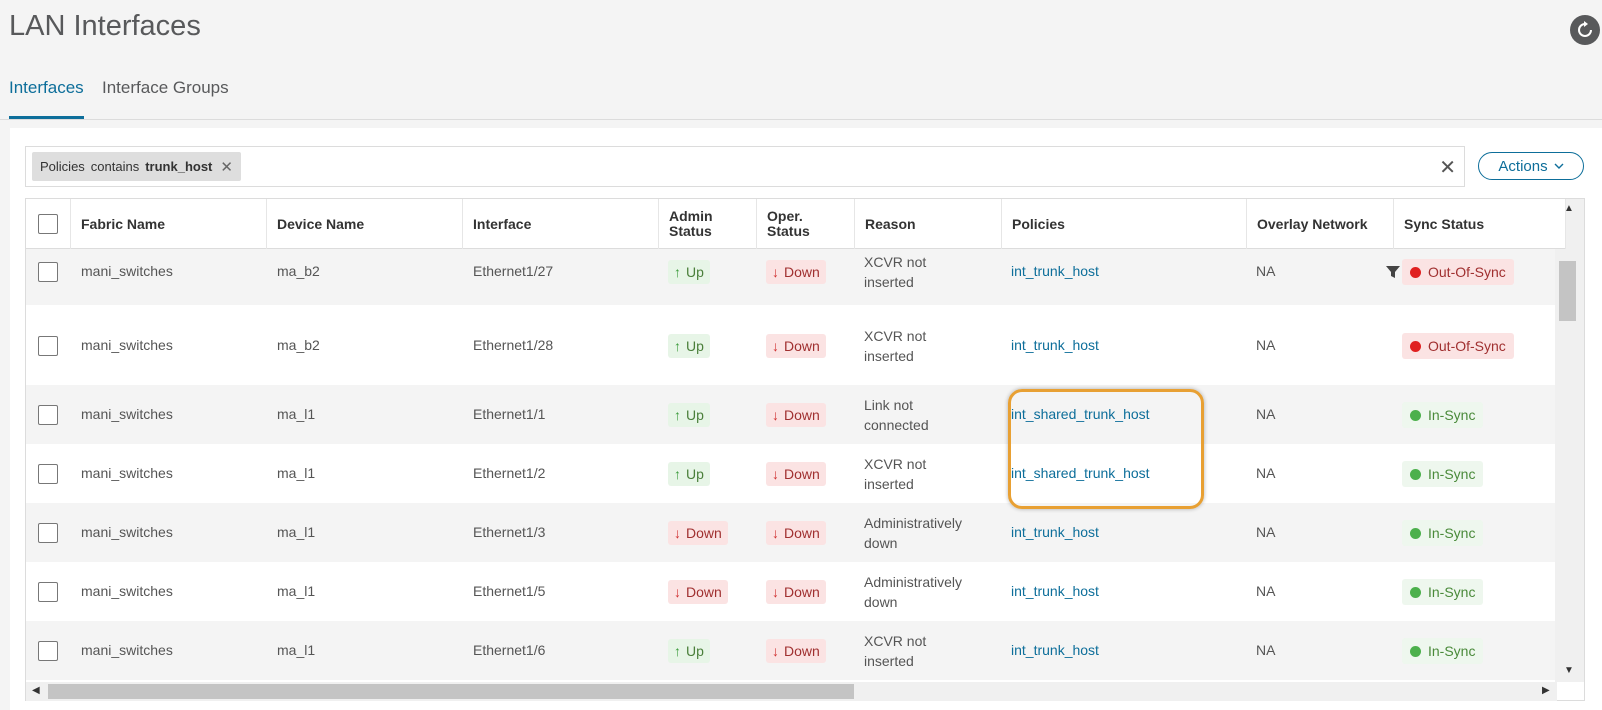 This screenshot has width=1602, height=710. Describe the element at coordinates (513, 345) in the screenshot. I see `cell-interface: Ethernet1/28` at that location.